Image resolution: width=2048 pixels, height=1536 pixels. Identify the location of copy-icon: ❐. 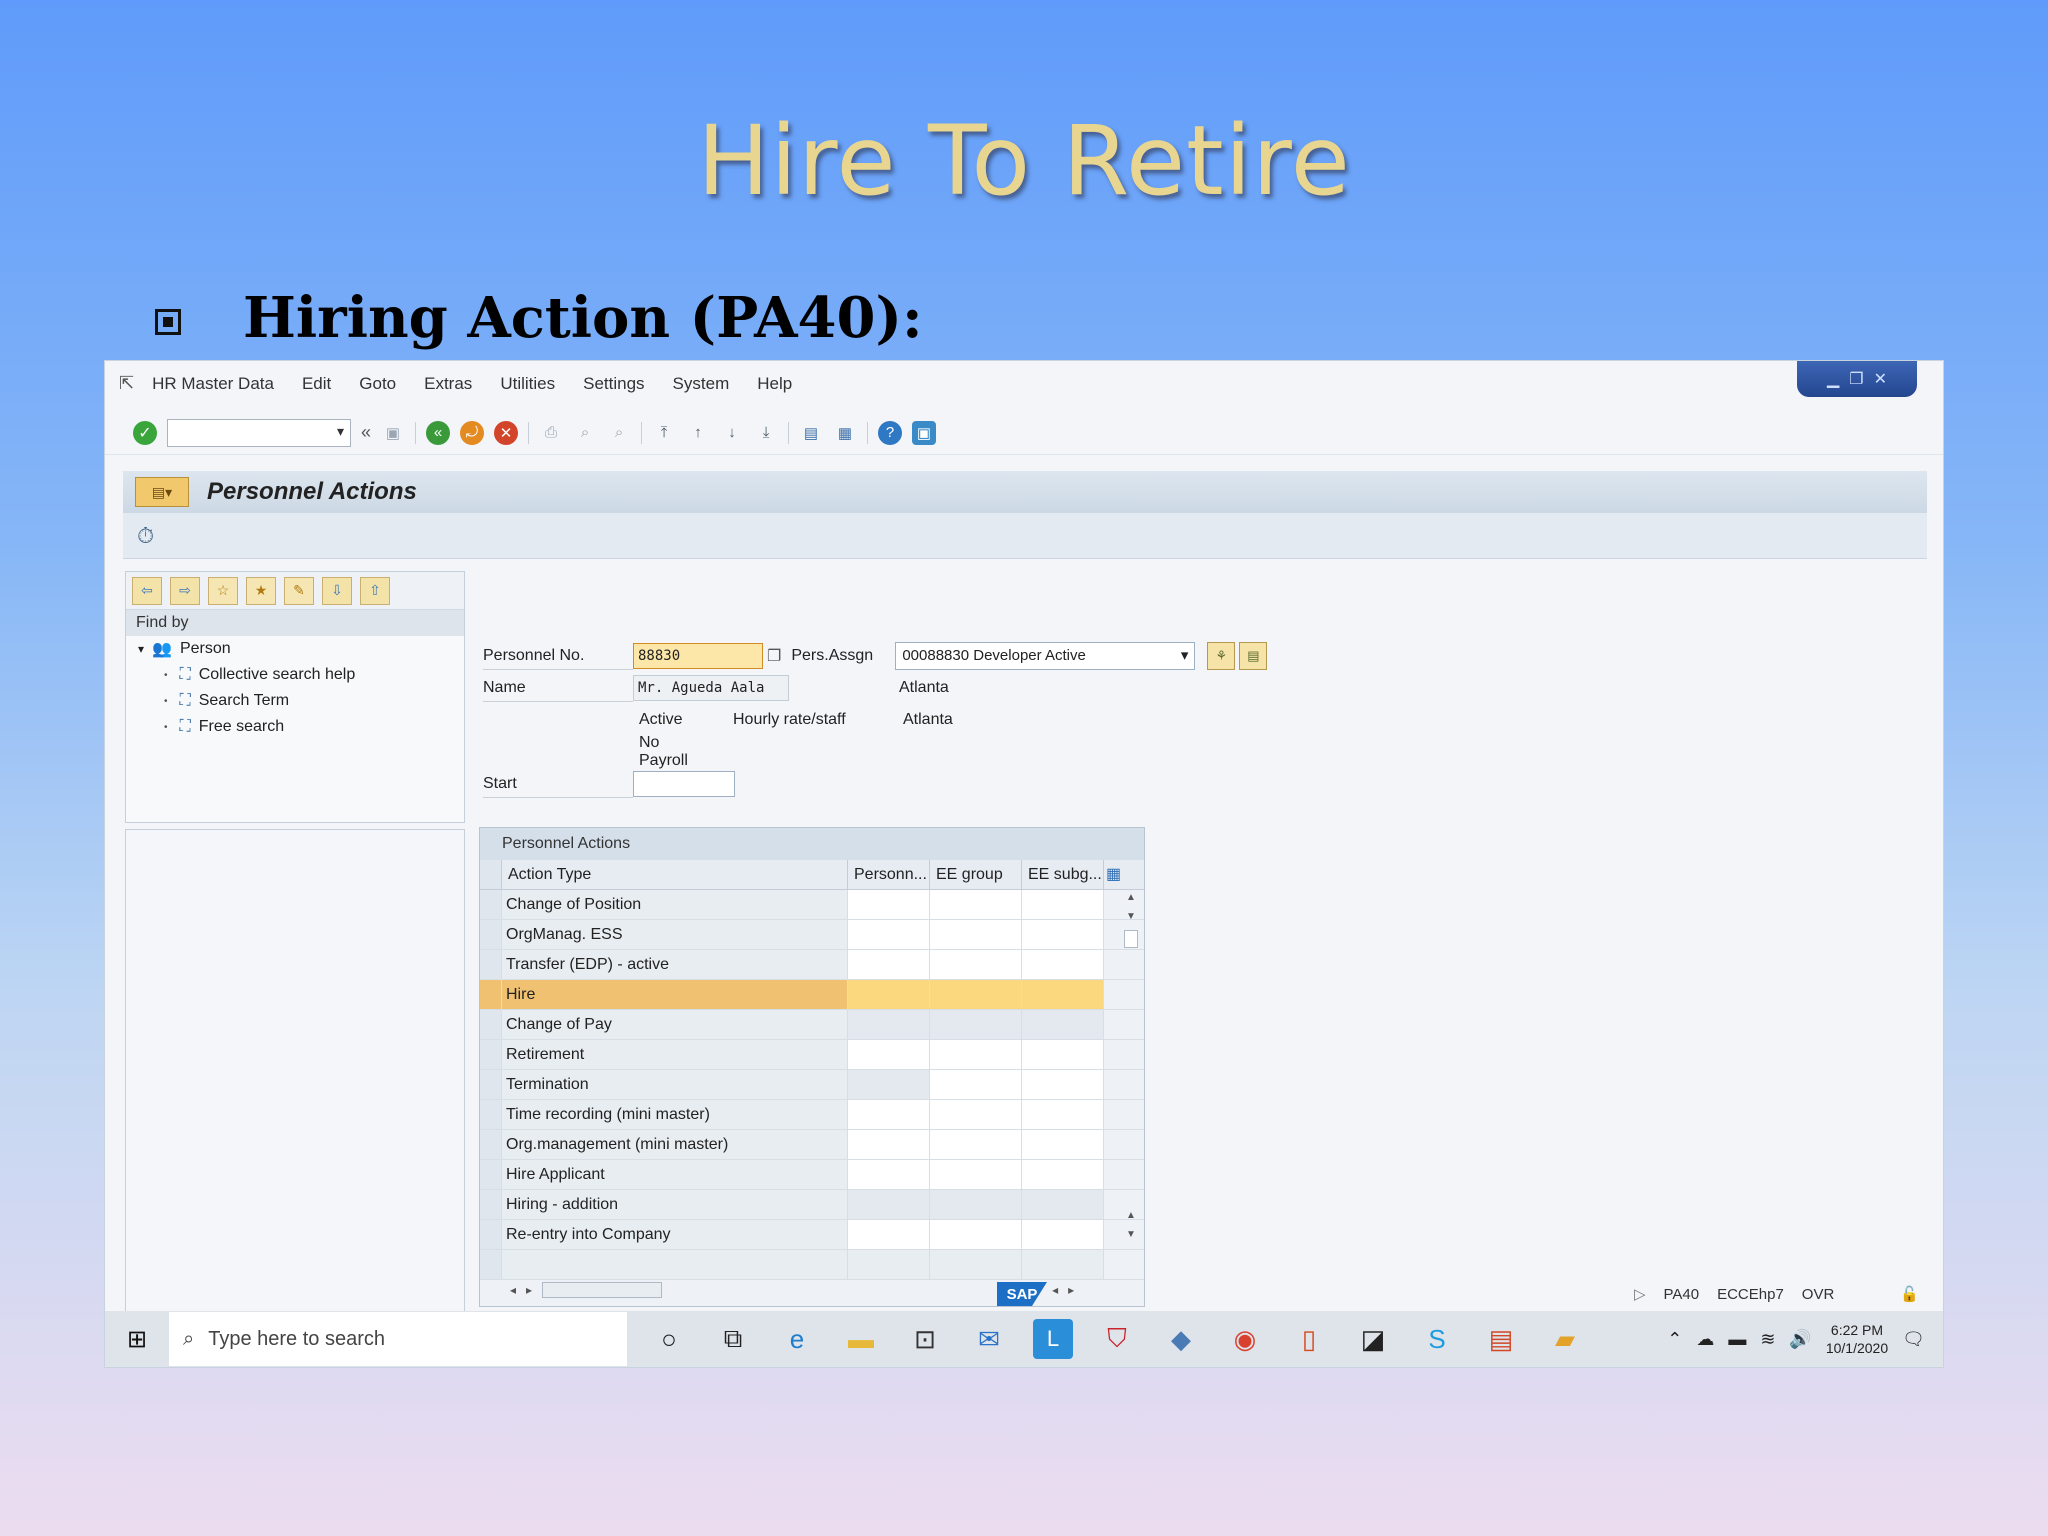
(774, 656).